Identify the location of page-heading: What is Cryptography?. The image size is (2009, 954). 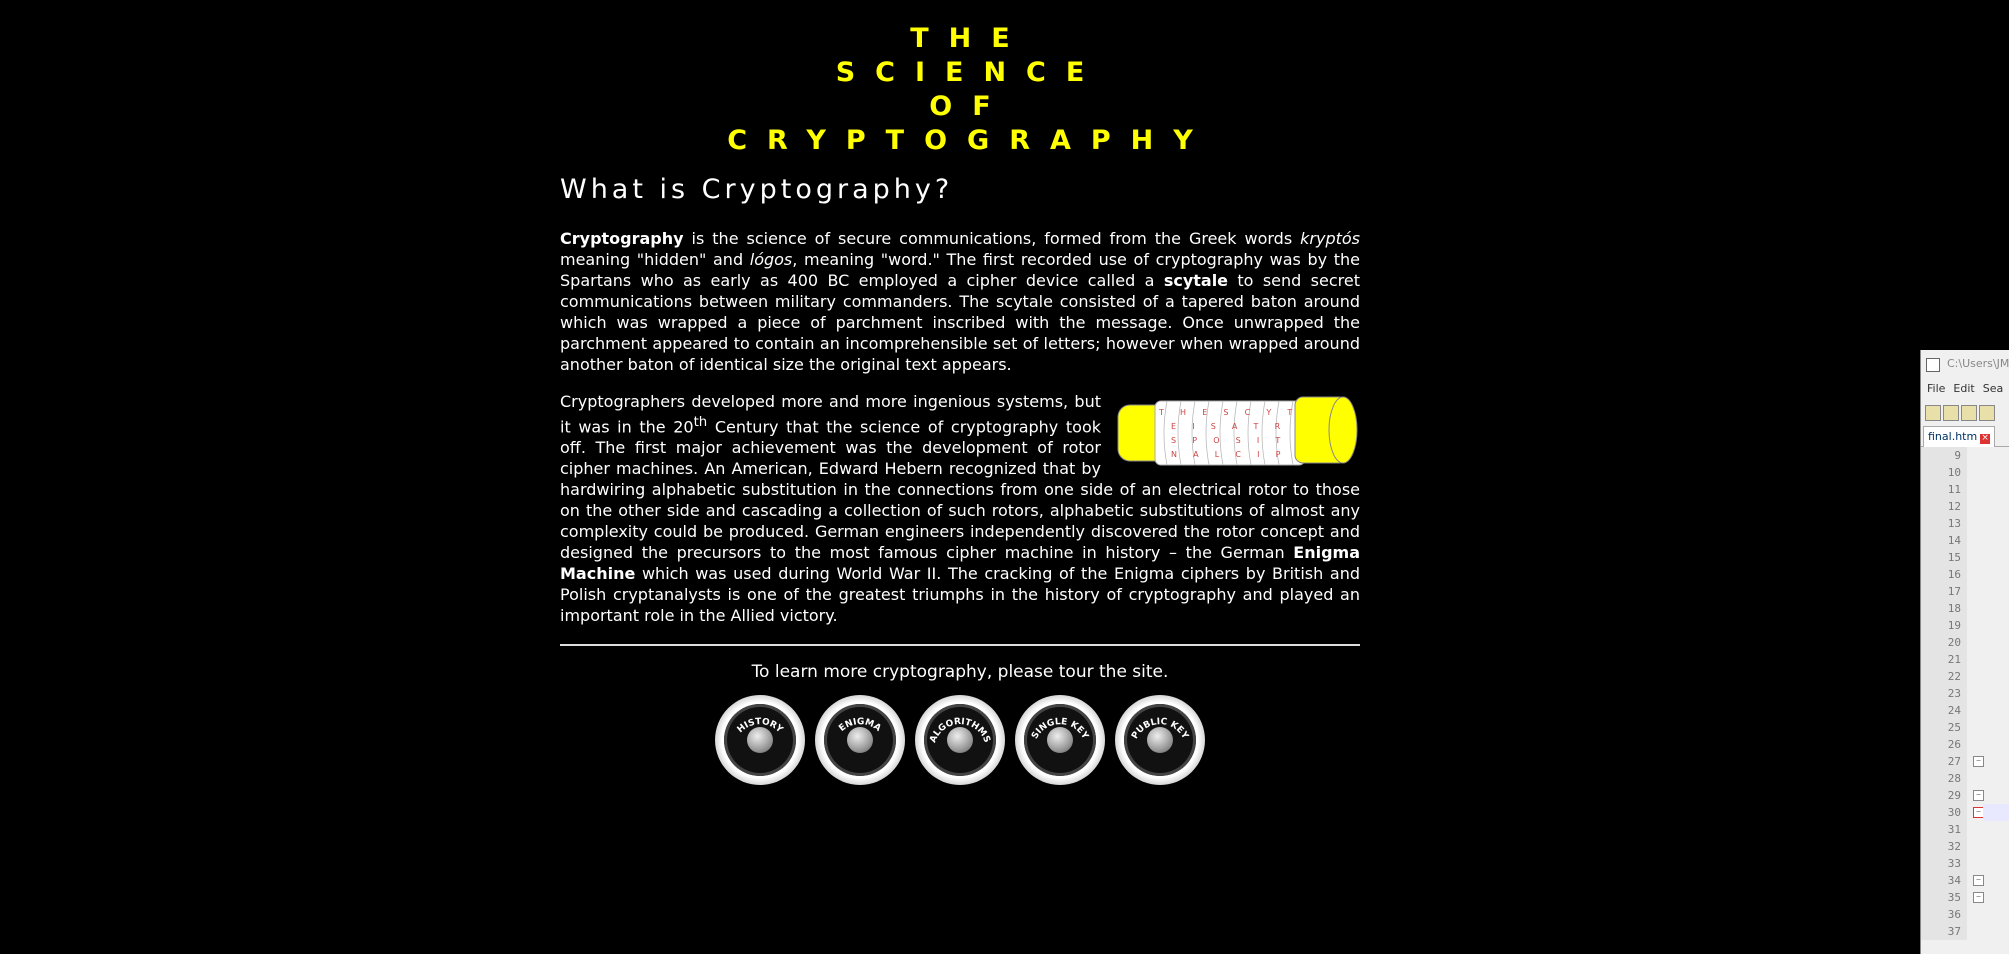
(757, 189).